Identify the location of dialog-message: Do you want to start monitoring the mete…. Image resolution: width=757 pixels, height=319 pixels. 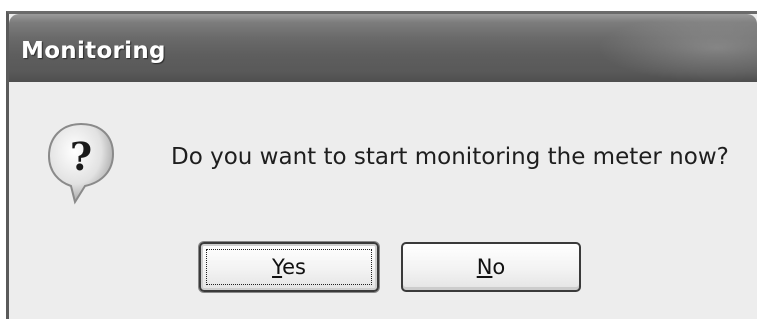
(450, 157).